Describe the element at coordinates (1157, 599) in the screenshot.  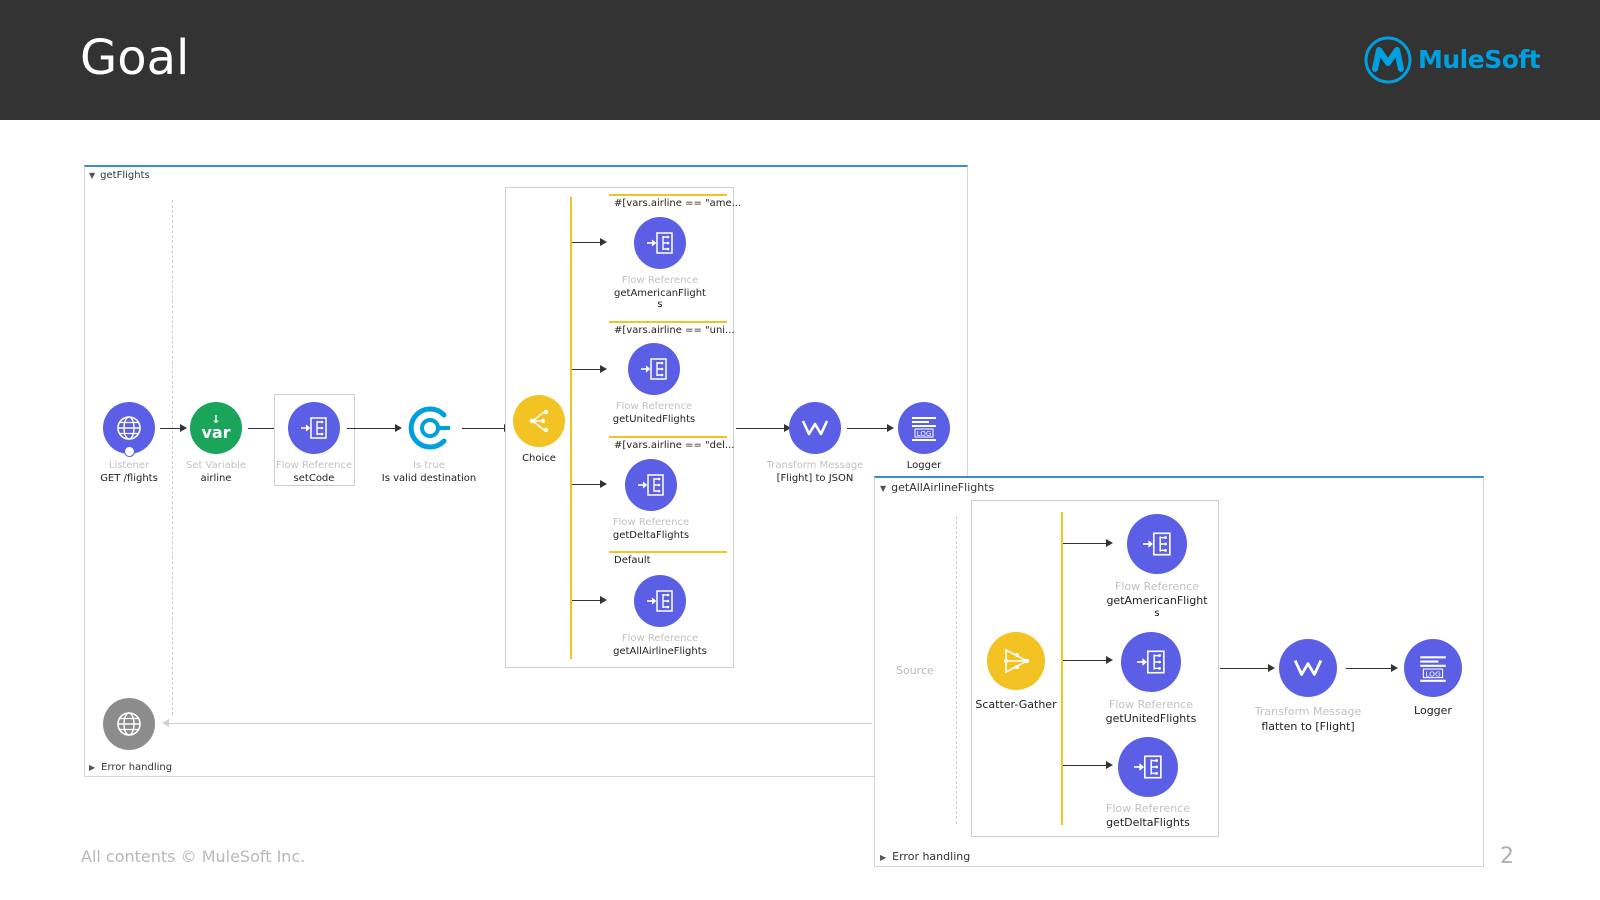
I see `sg-flow-ref-american-label: Flow Reference getAmericanFlight s` at that location.